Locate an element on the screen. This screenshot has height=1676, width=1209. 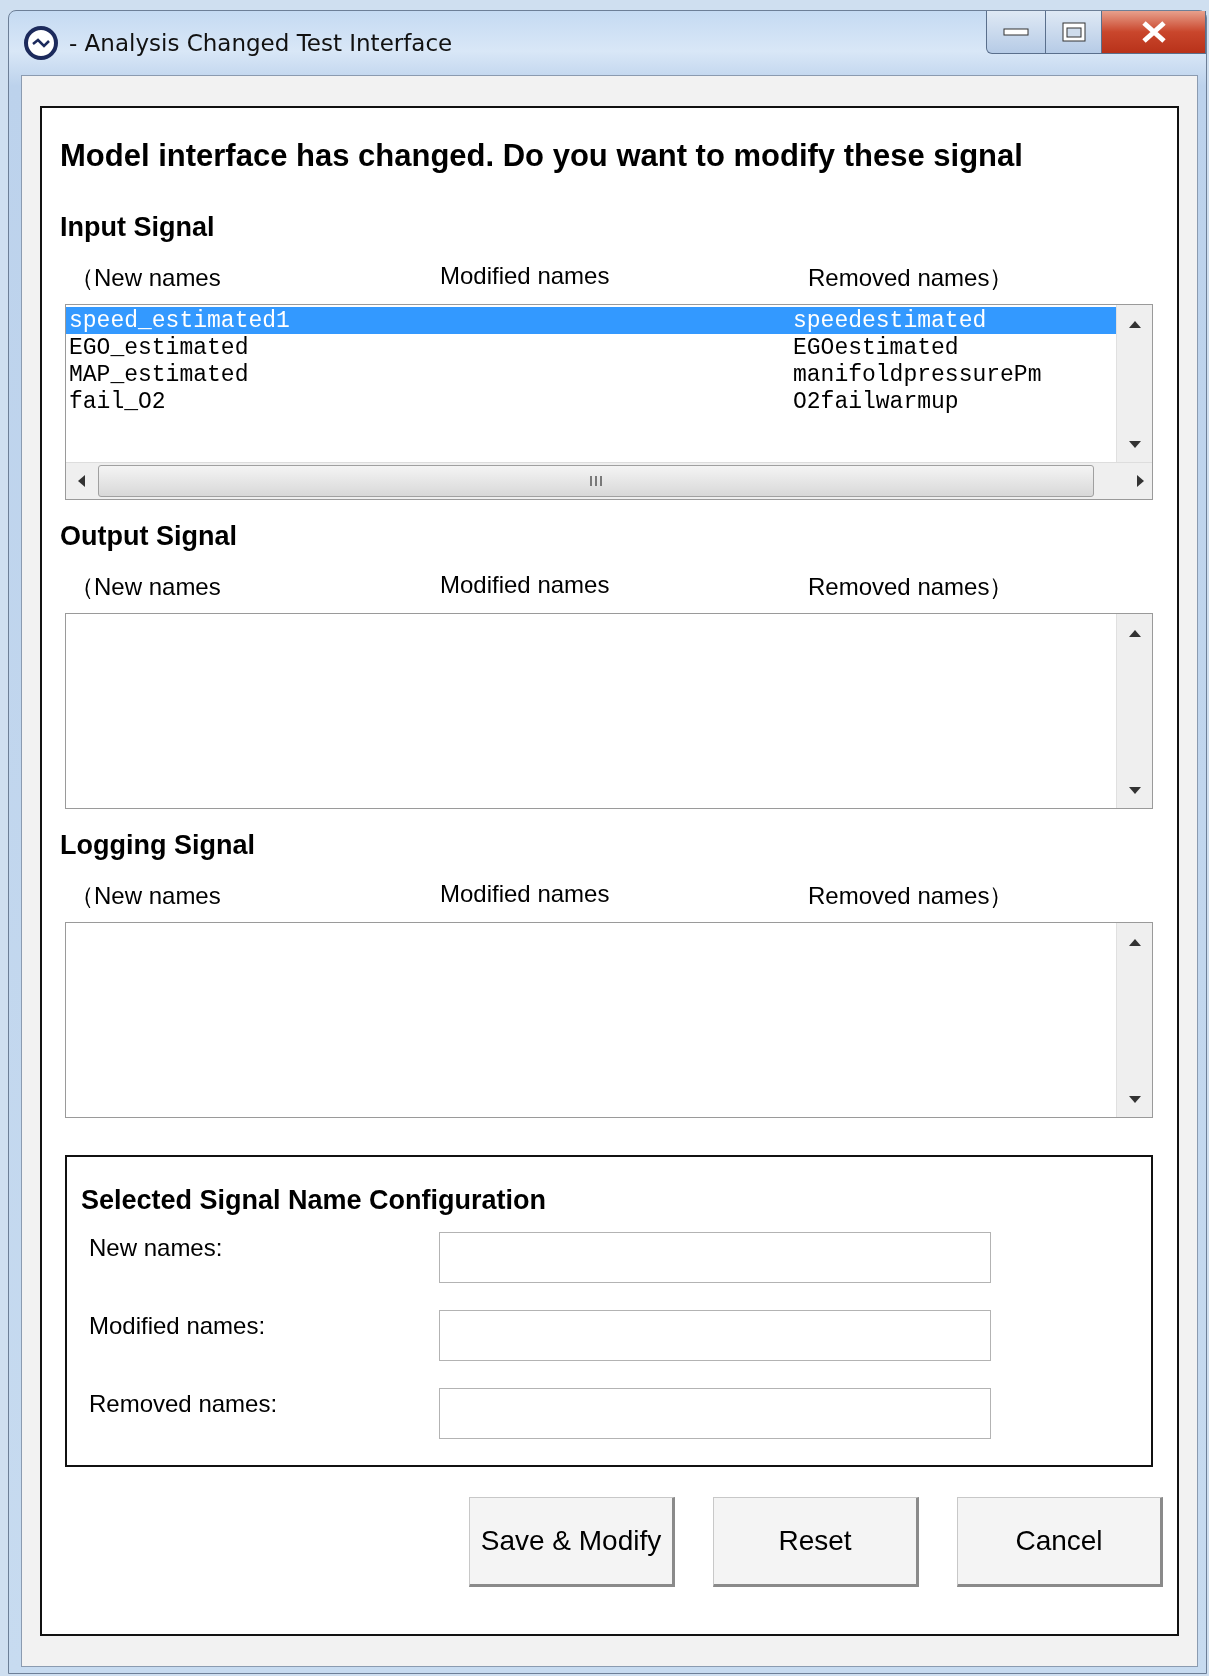
grip-icon is located at coordinates (596, 481).